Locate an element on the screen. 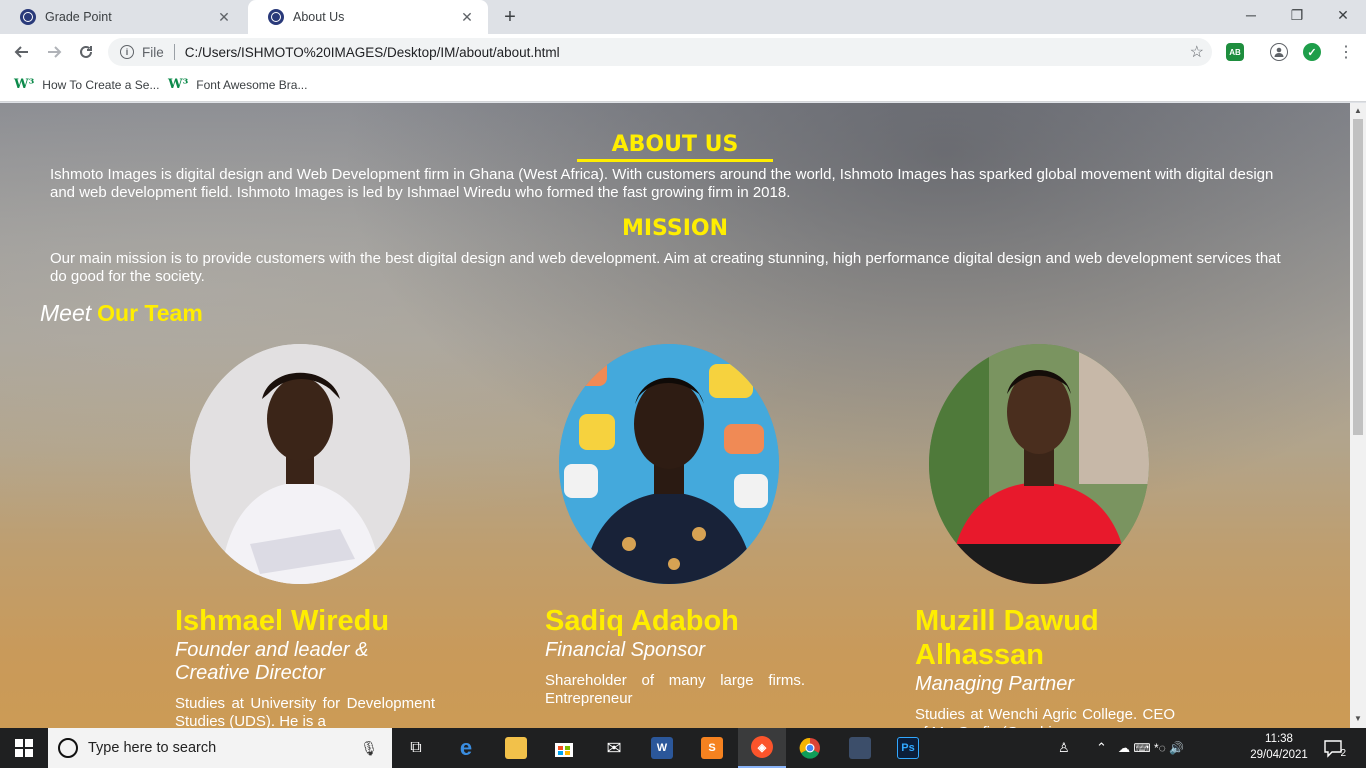 This screenshot has height=768, width=1366. chevron-up-icon: ⌃ is located at coordinates (1101, 748).